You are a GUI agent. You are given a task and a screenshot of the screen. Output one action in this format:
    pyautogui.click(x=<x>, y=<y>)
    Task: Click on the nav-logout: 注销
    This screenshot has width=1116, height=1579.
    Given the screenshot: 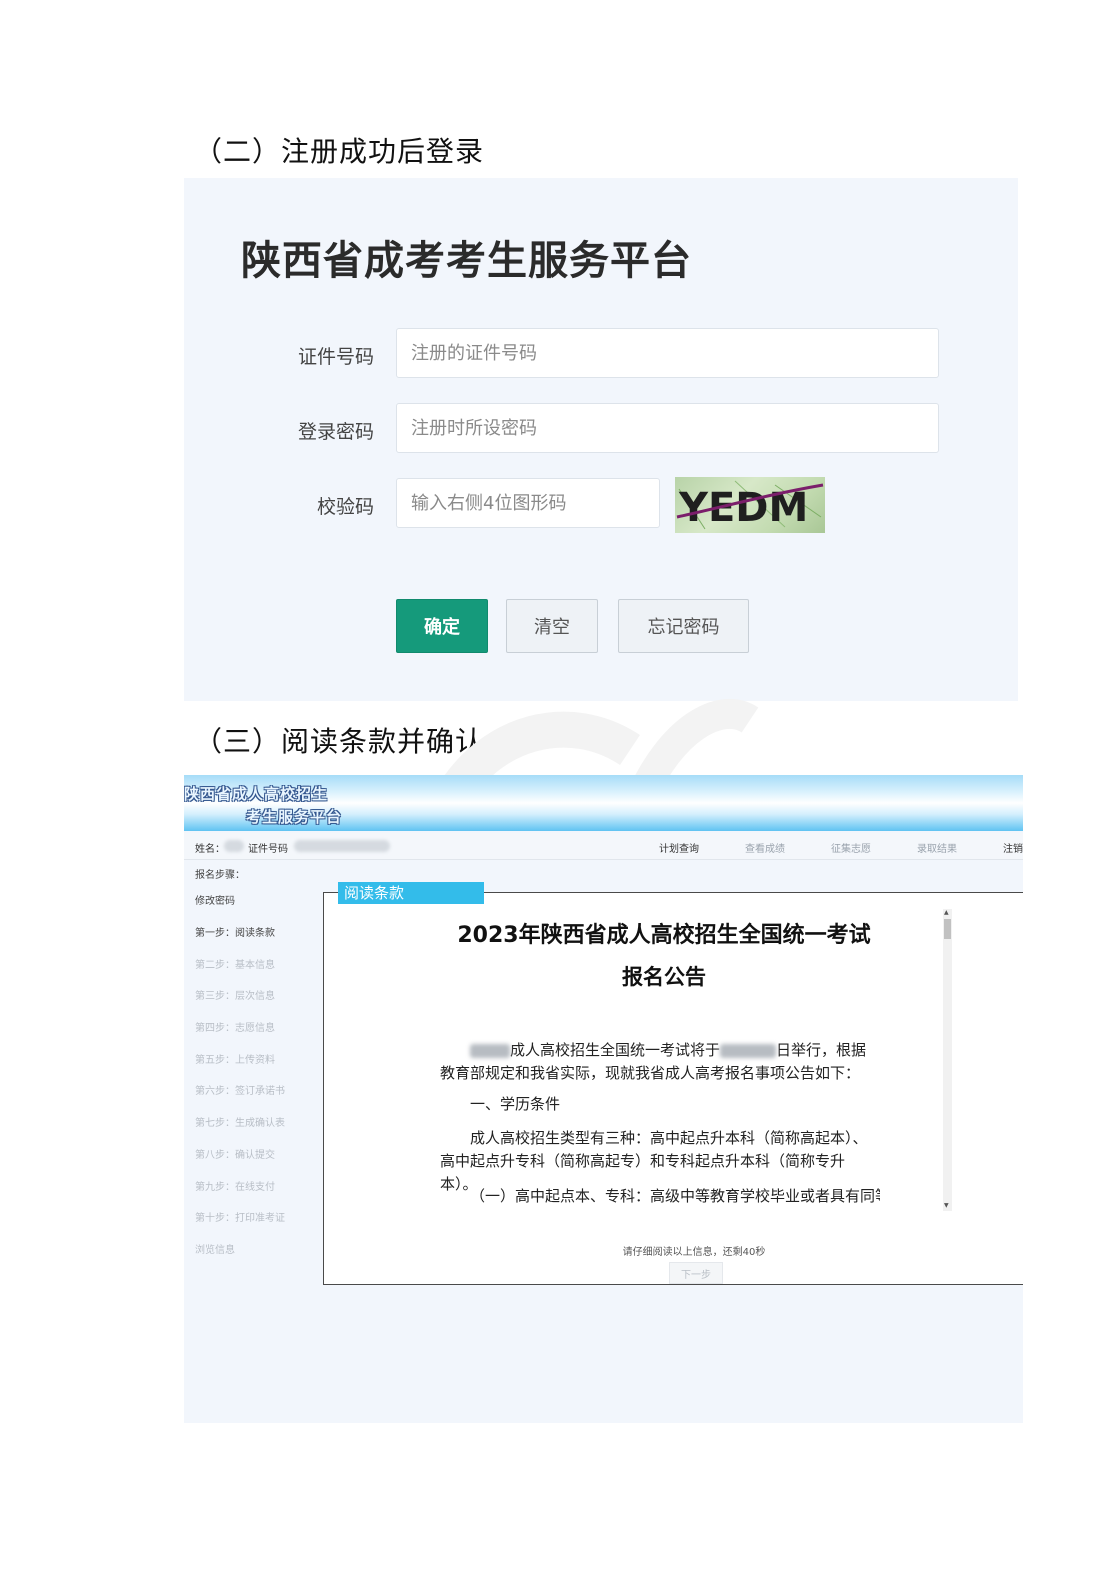 What is the action you would take?
    pyautogui.click(x=1013, y=847)
    